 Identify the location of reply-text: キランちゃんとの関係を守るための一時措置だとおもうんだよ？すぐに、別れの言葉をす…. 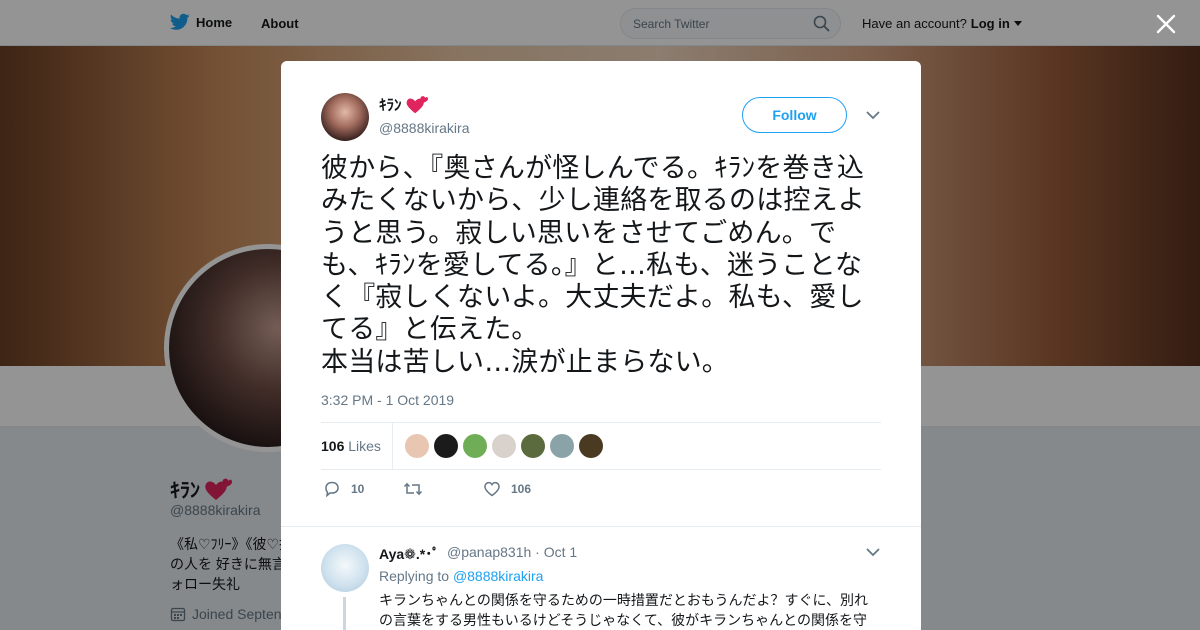
(624, 611).